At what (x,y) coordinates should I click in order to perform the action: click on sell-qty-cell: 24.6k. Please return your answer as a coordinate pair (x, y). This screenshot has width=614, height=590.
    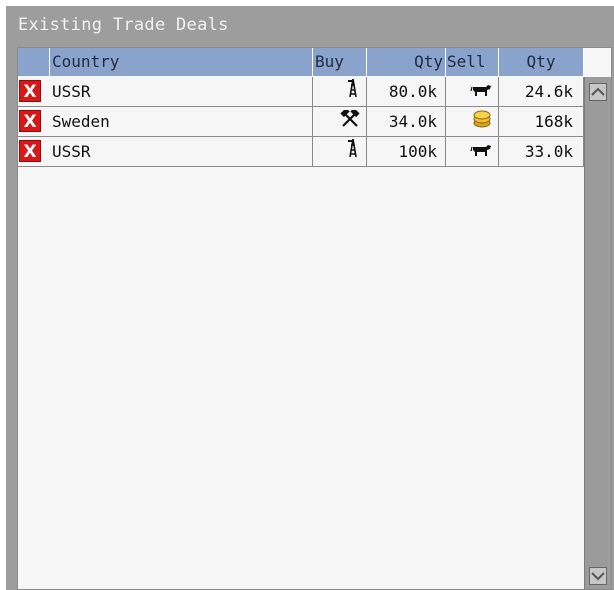
    Looking at the image, I should click on (541, 91).